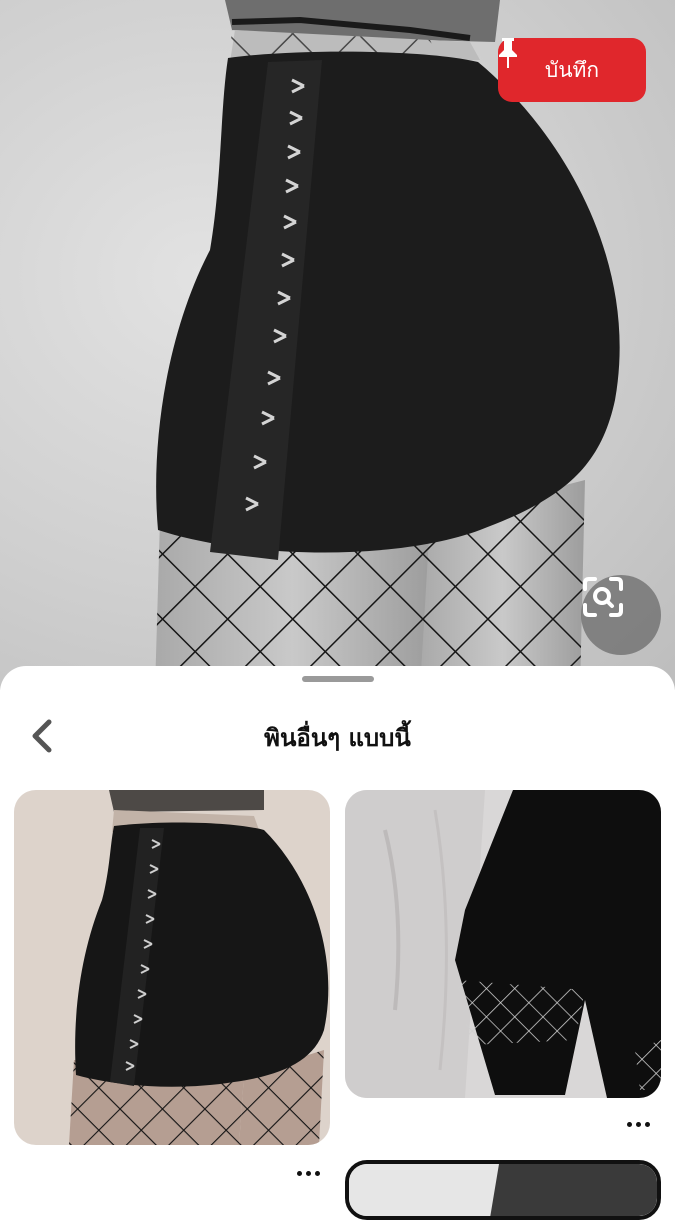  What do you see at coordinates (338, 679) in the screenshot?
I see `sheet-drag-handle` at bounding box center [338, 679].